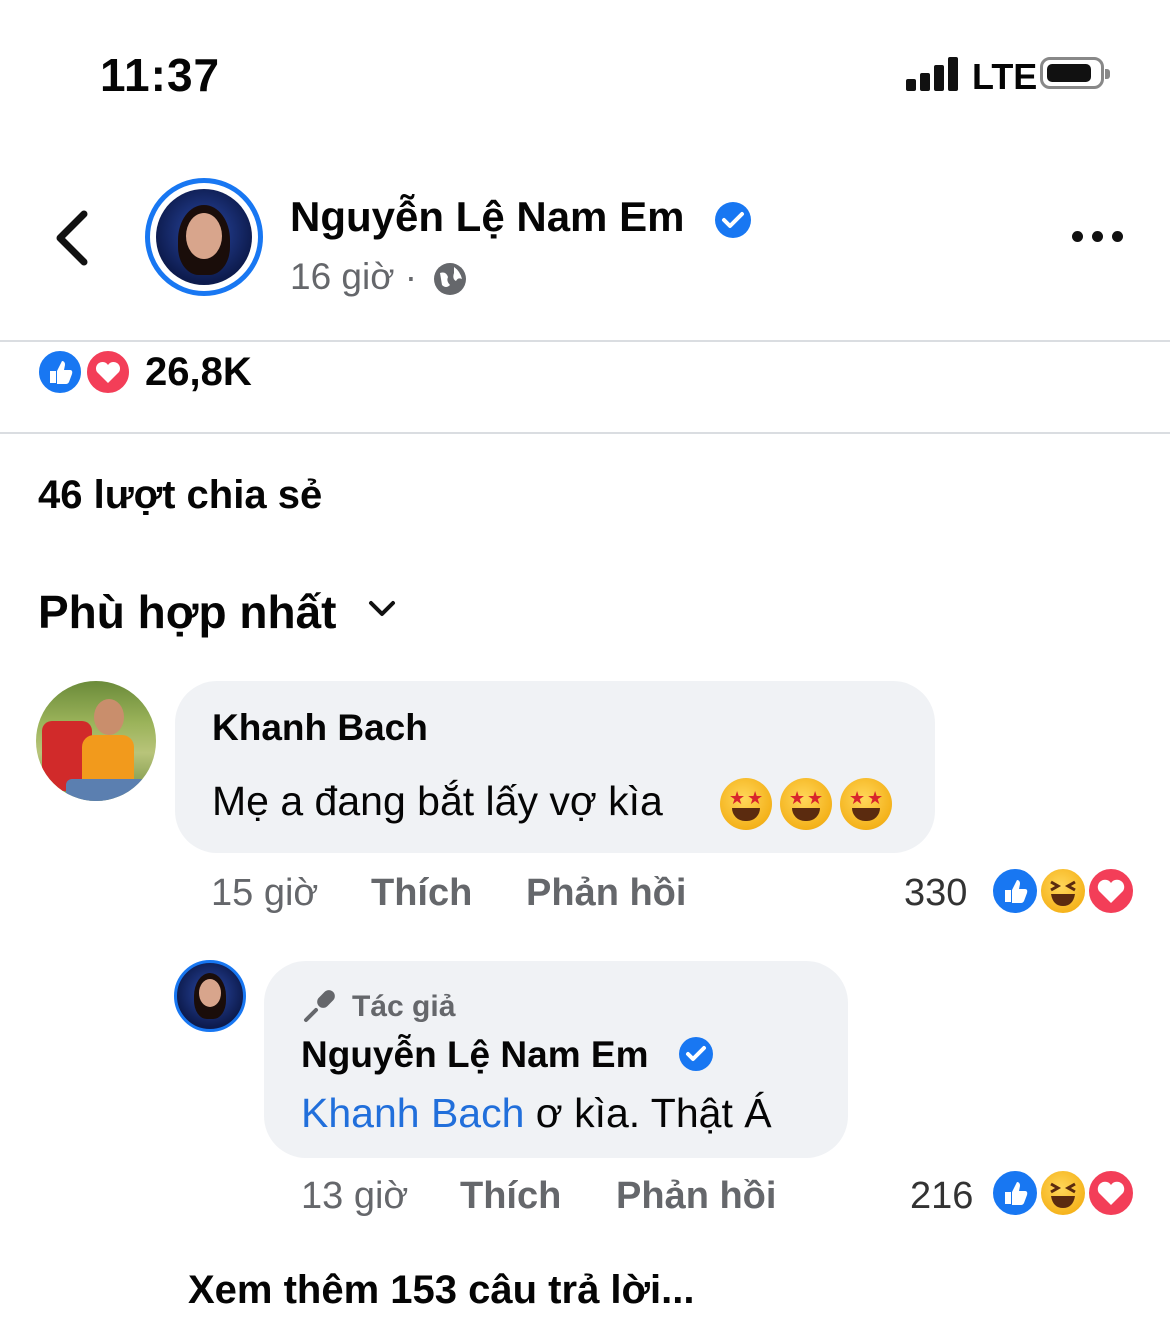  I want to click on commenter-avatar, so click(96, 741).